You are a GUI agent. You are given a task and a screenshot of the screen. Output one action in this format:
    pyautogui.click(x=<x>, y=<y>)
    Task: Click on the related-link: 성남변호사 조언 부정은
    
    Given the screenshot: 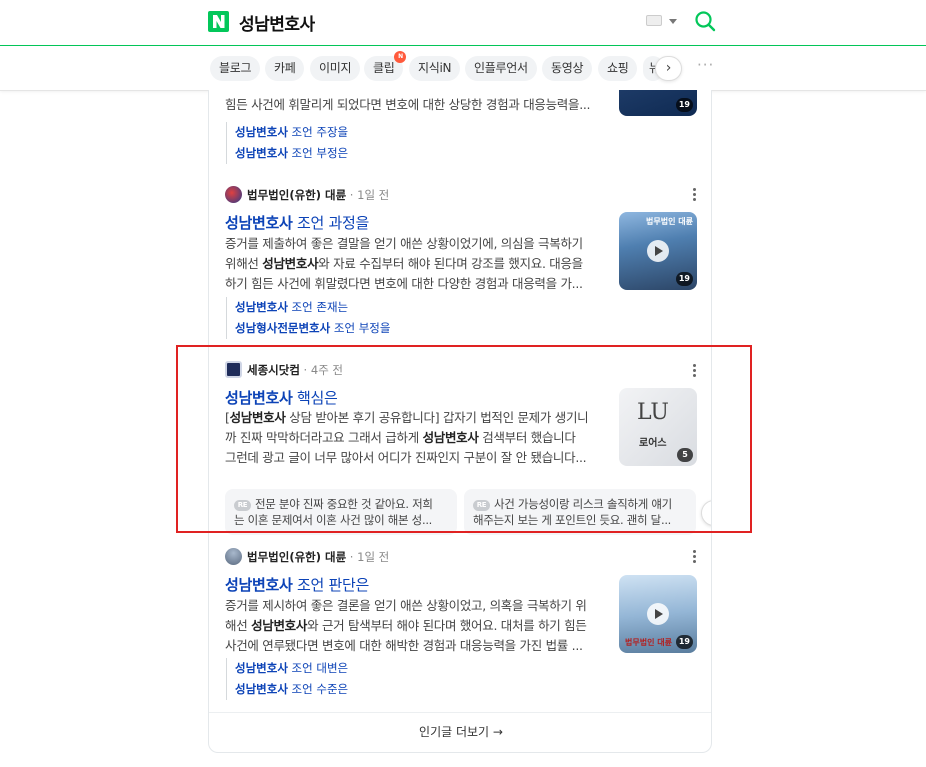 What is the action you would take?
    pyautogui.click(x=291, y=153)
    